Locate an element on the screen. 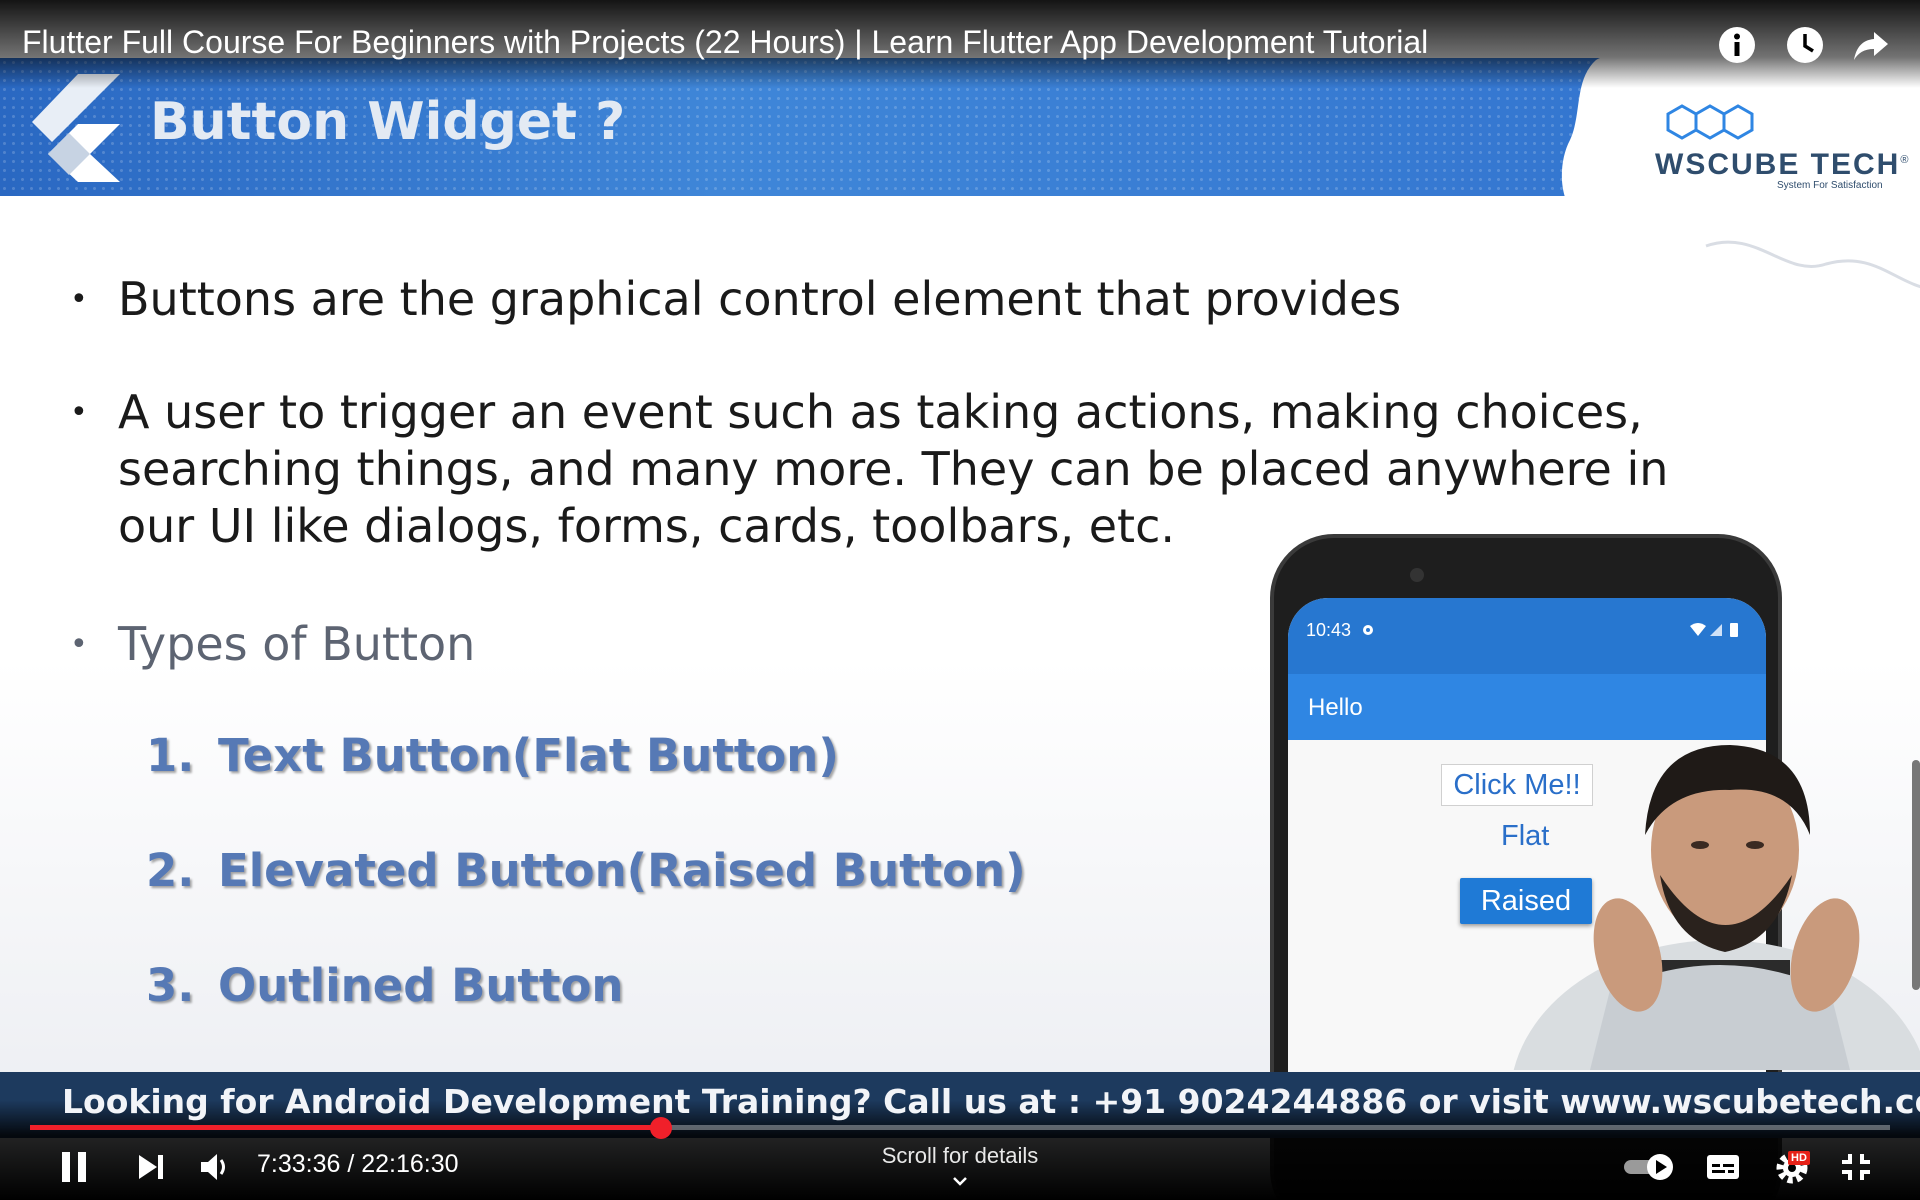  camera-icon is located at coordinates (1417, 575).